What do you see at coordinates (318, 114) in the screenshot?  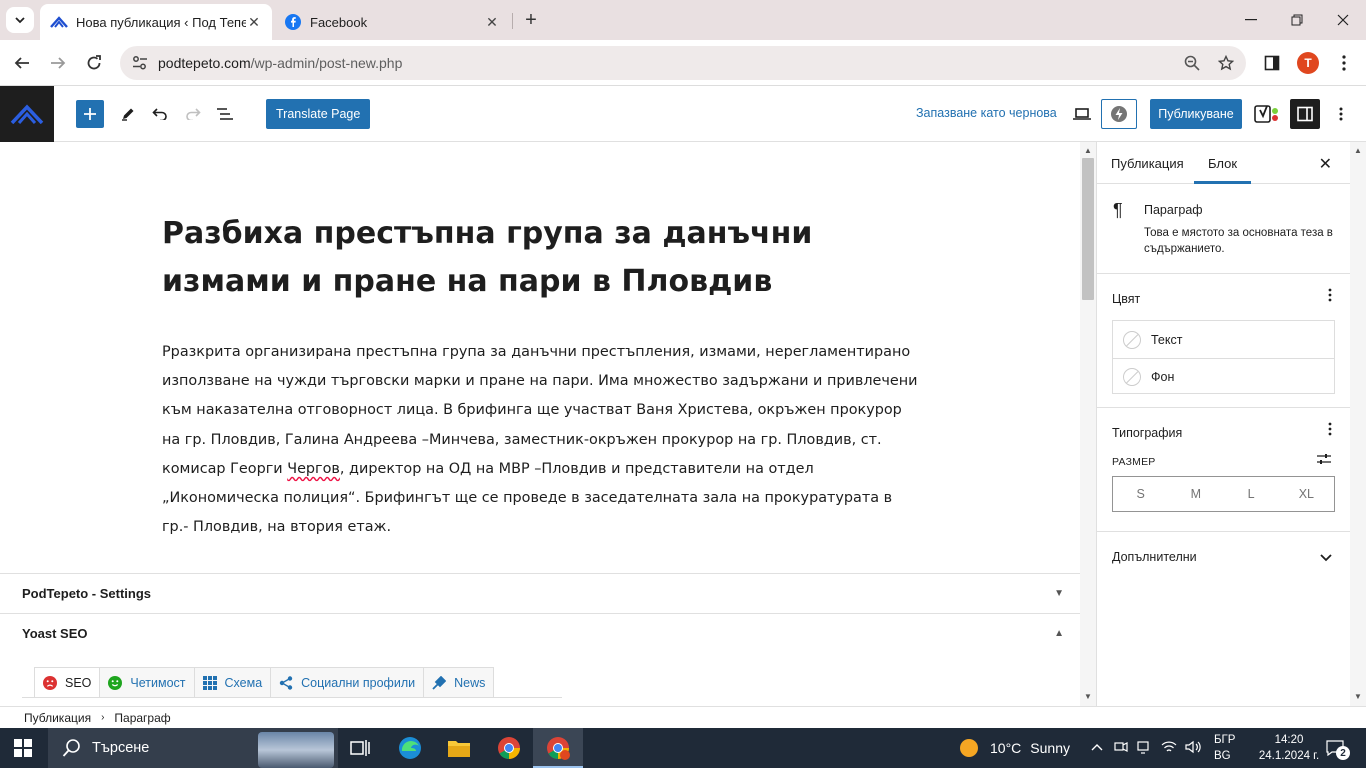 I see `translate-page-button: Translate Page` at bounding box center [318, 114].